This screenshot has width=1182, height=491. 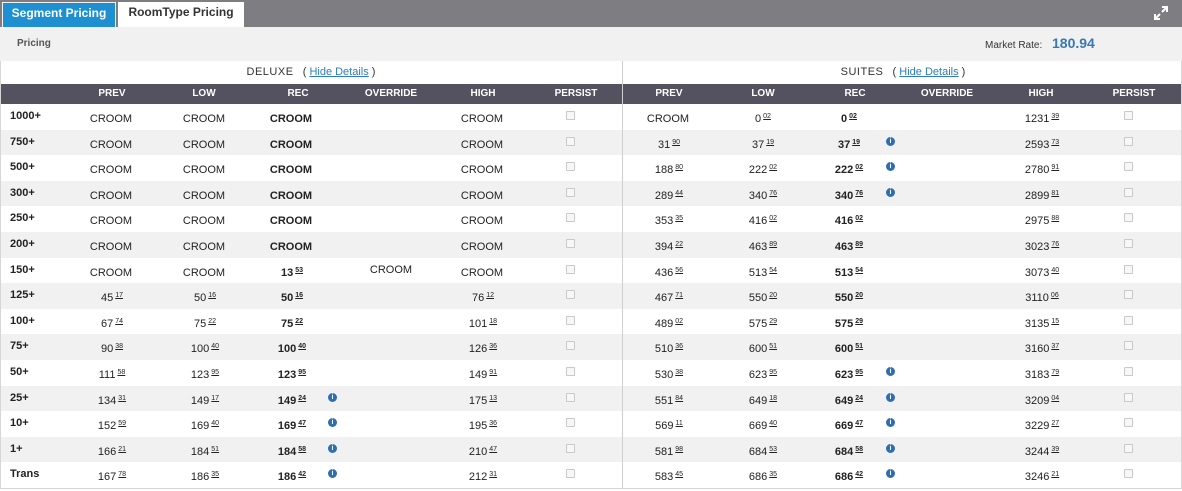 I want to click on suites-high-cents: 81, so click(x=1055, y=193).